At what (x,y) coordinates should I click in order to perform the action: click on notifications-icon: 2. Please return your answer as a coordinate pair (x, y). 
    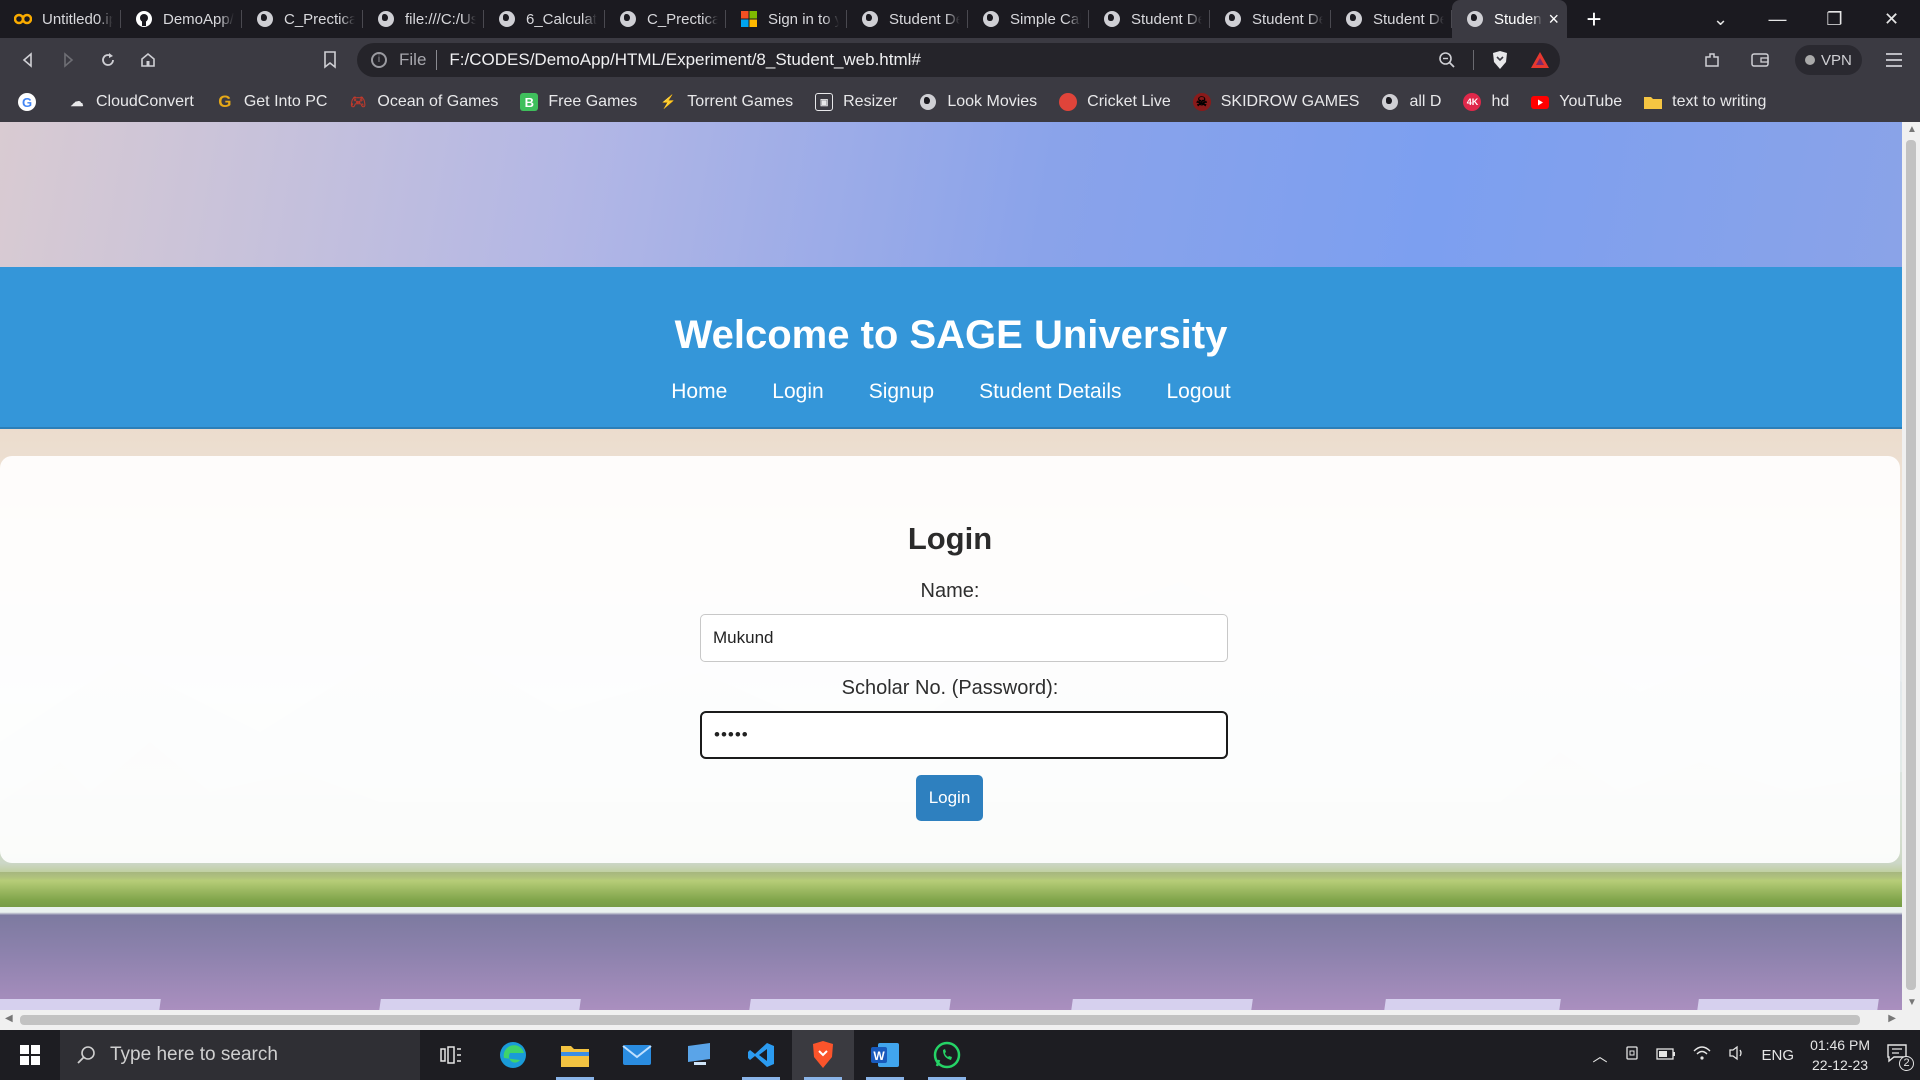
    Looking at the image, I should click on (1900, 1057).